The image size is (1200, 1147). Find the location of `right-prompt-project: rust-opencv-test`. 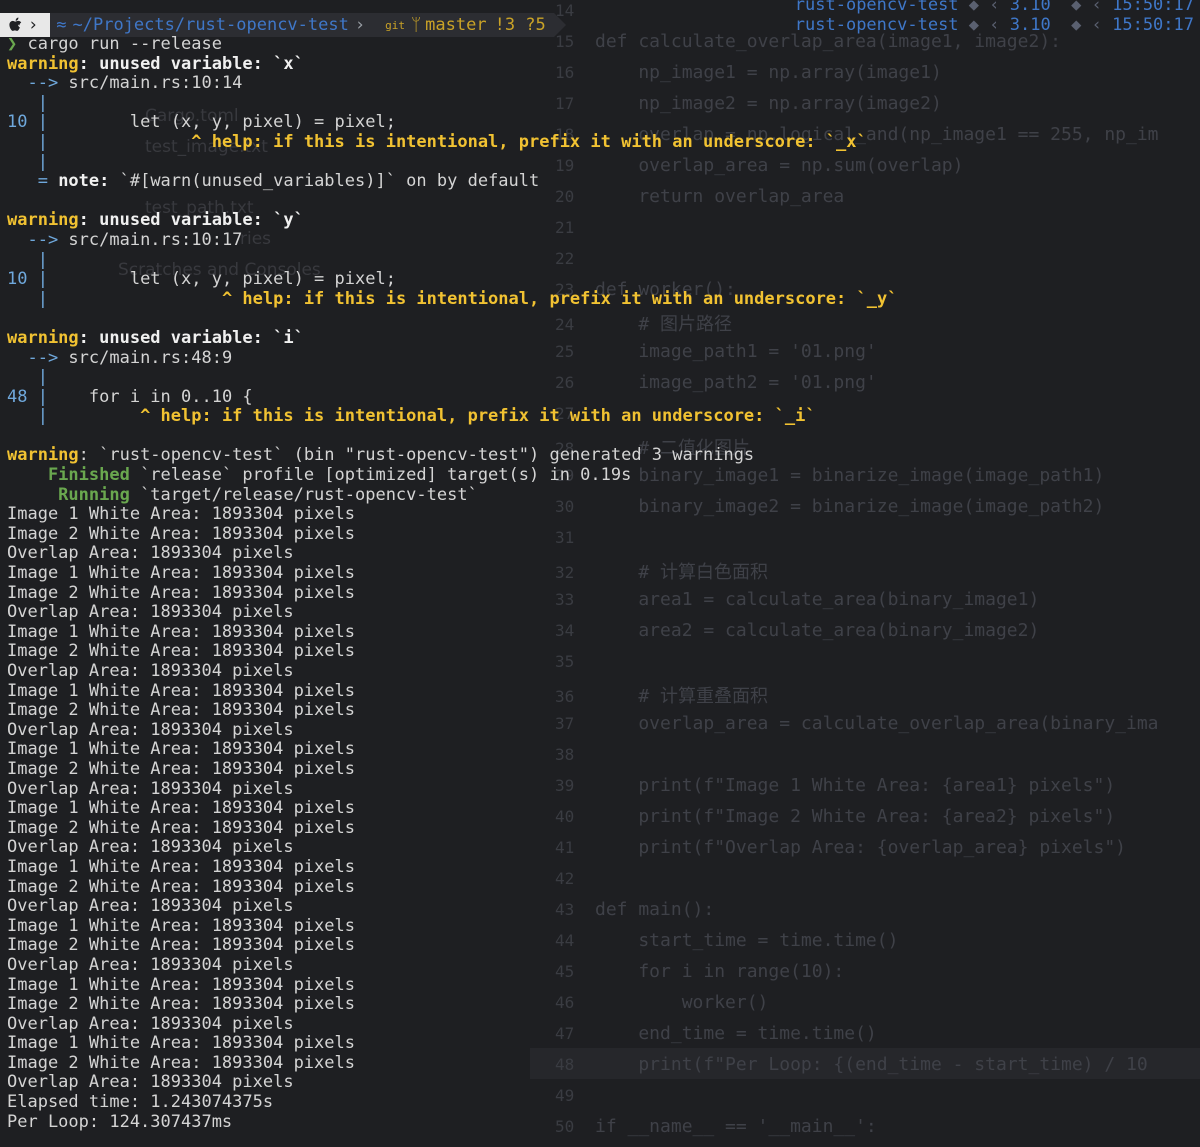

right-prompt-project: rust-opencv-test is located at coordinates (876, 7).